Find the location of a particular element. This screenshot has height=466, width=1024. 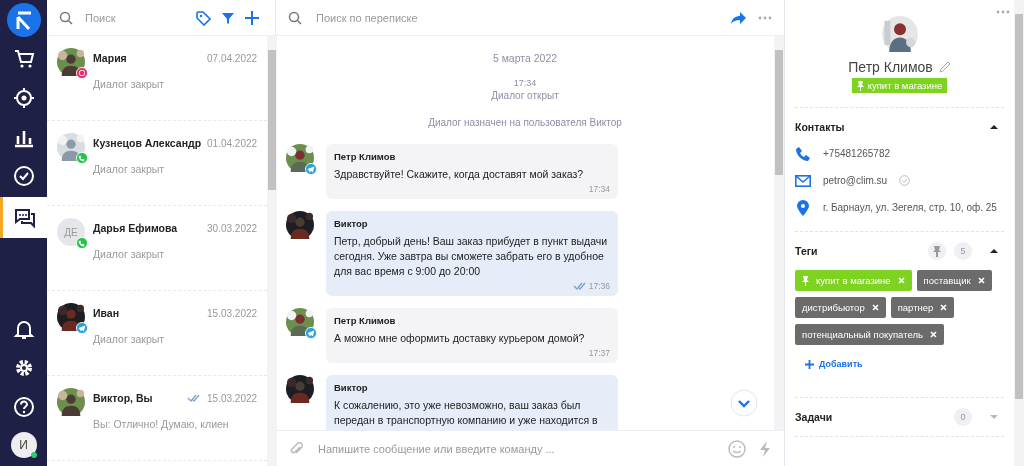

system-message: Диалог назначен на пользователя Виктор is located at coordinates (525, 122).